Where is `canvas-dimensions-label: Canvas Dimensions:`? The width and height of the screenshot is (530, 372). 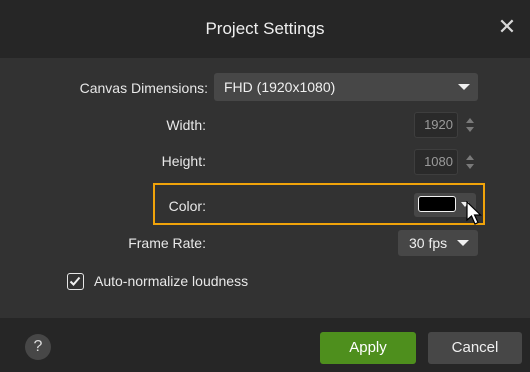
canvas-dimensions-label: Canvas Dimensions: is located at coordinates (143, 88).